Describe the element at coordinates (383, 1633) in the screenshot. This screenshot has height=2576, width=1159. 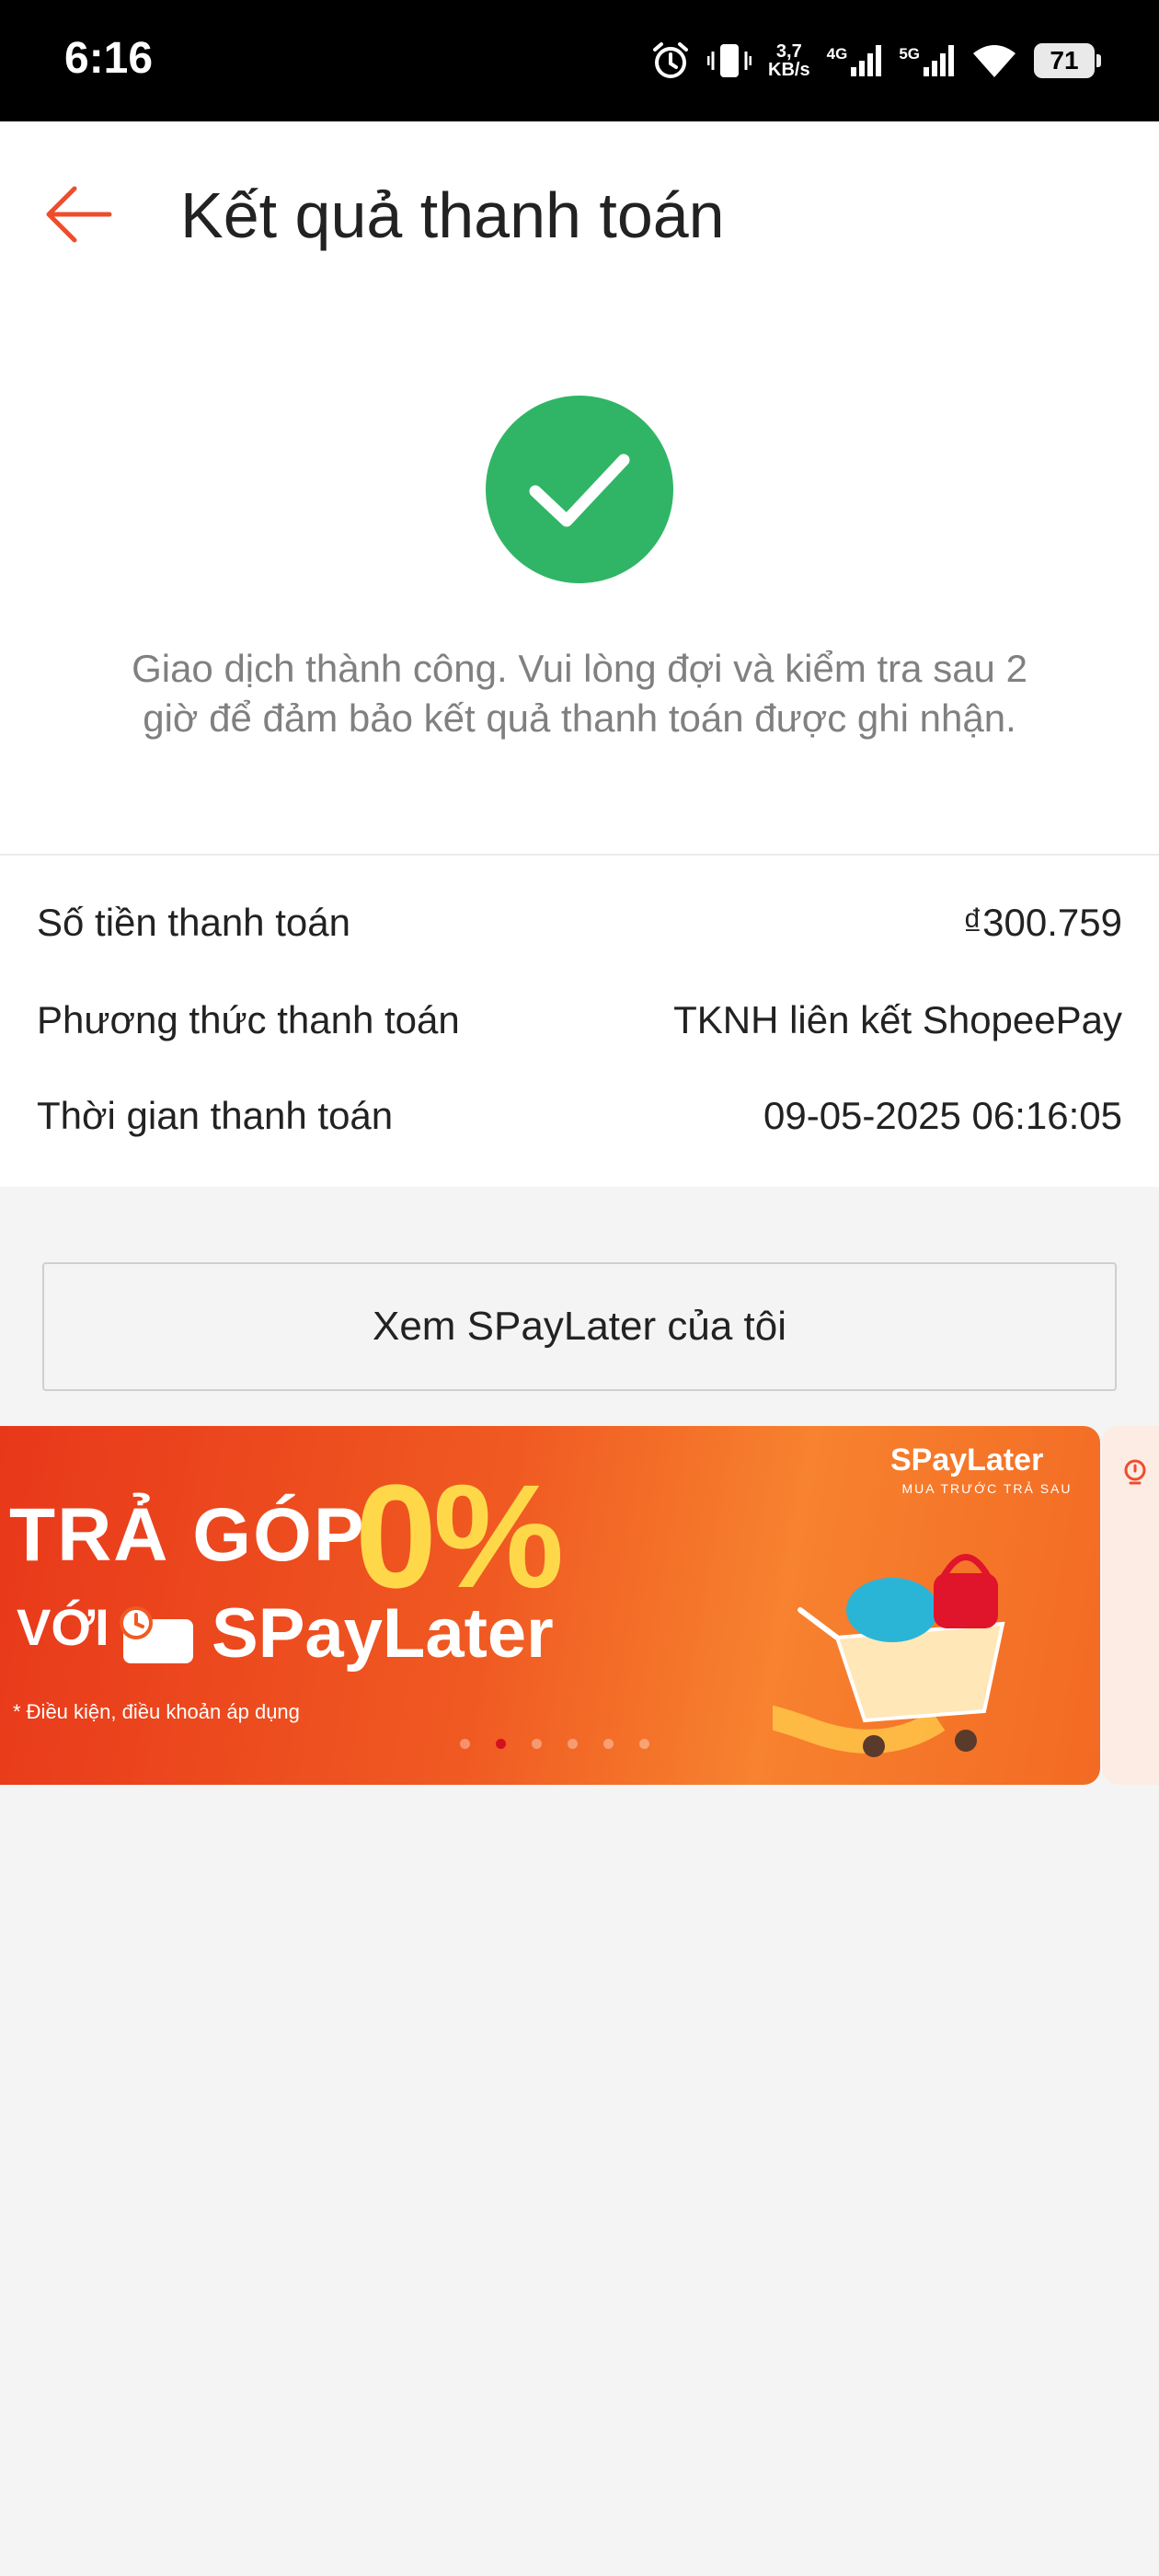
I see `banner-brand: SPayLater` at that location.